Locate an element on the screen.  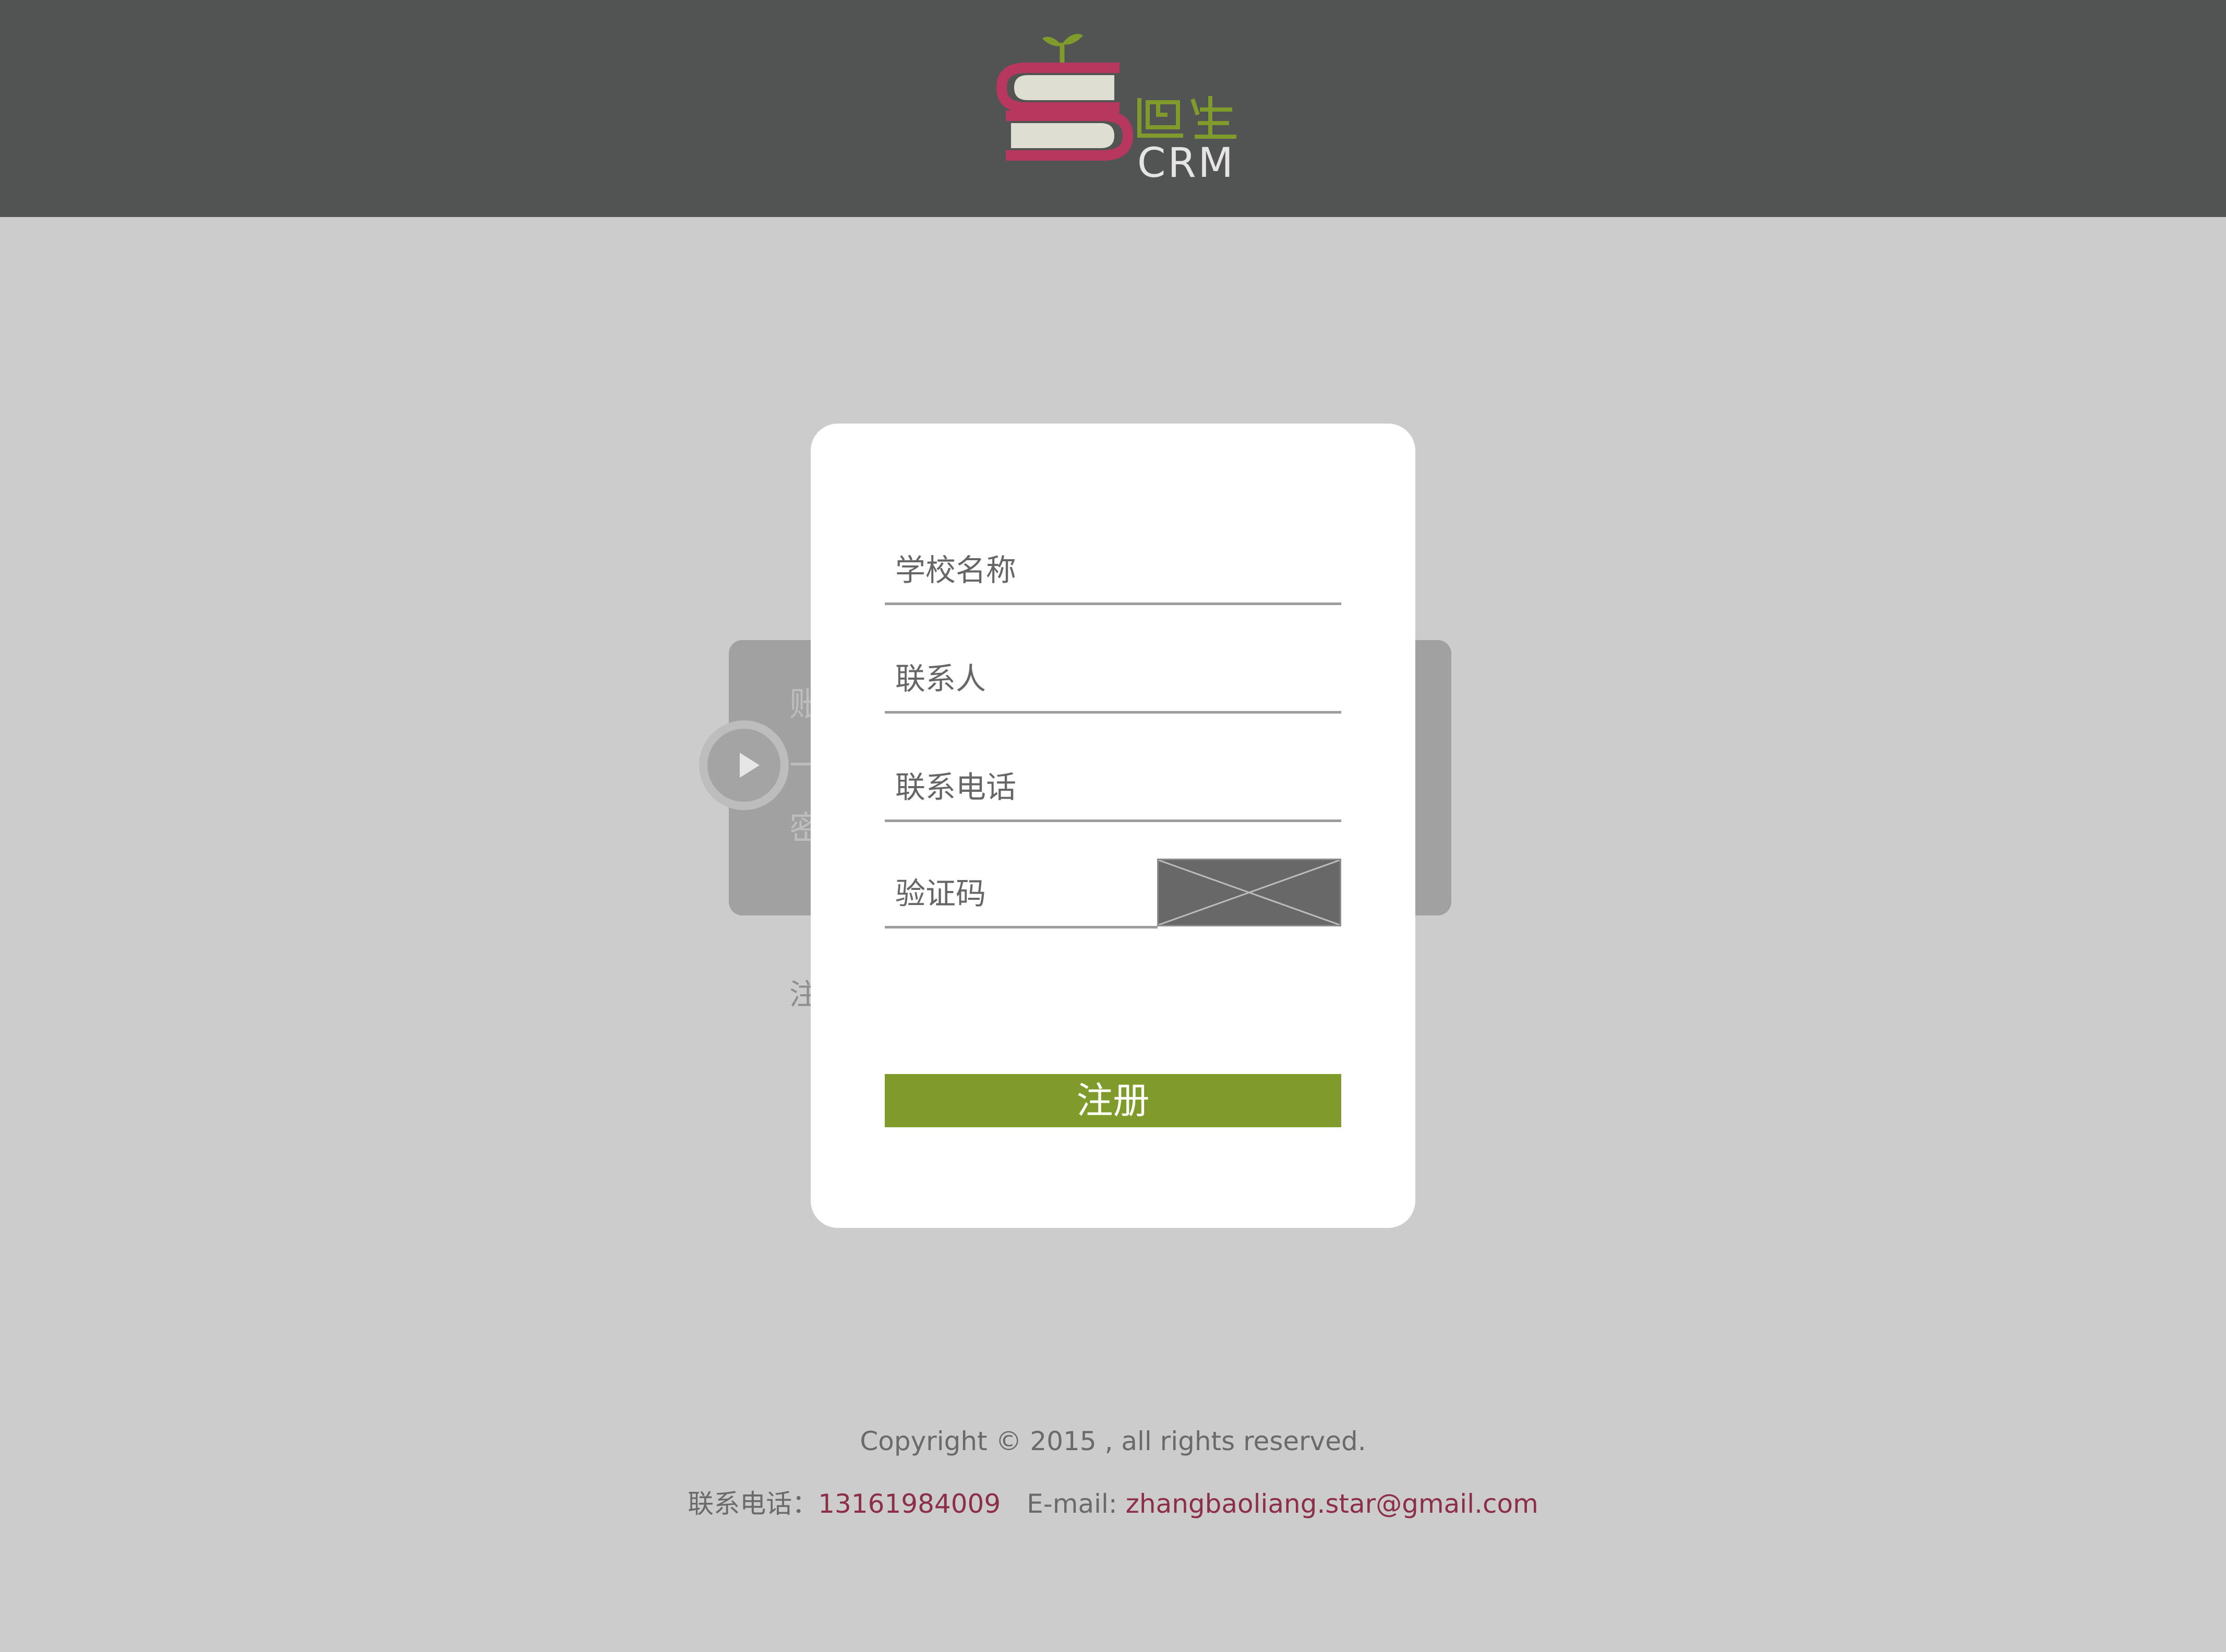
broken-image-icon is located at coordinates (1249, 892).